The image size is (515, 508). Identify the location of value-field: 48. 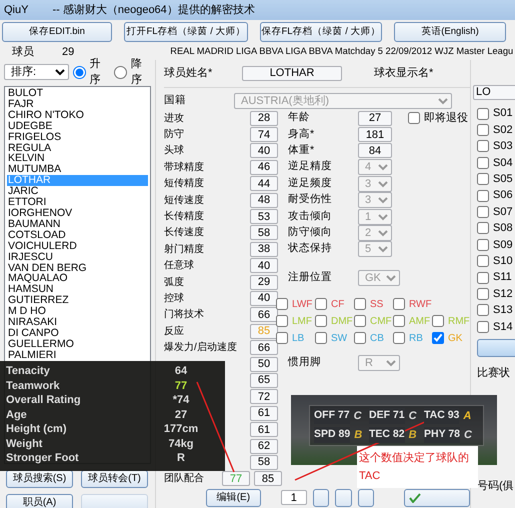
(264, 200).